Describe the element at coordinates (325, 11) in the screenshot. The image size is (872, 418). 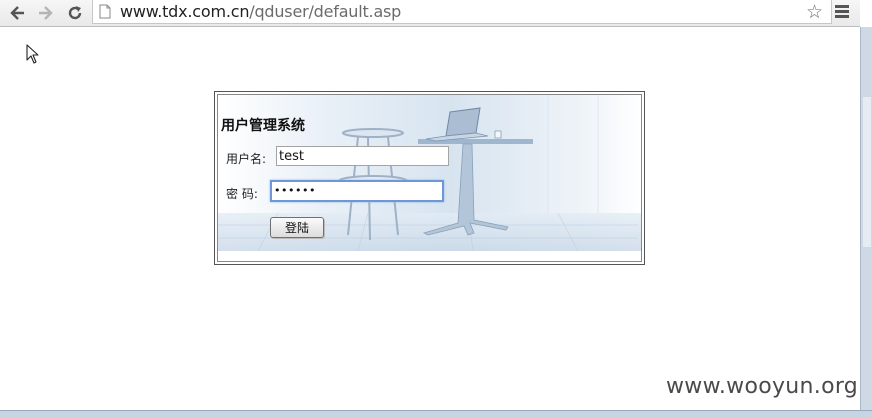
I see `url-path: /qduser/default.asp` at that location.